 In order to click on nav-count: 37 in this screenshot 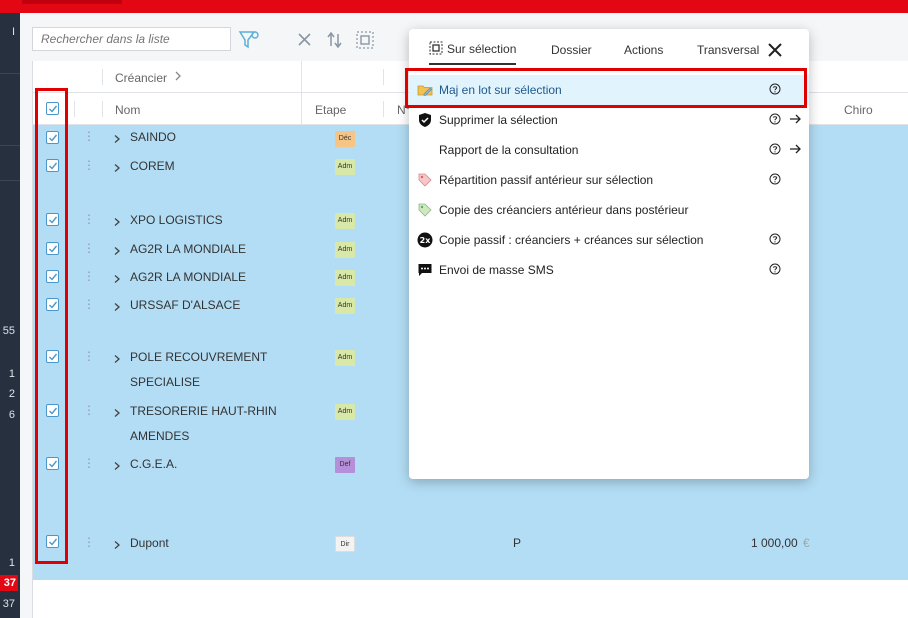, I will do `click(9, 604)`.